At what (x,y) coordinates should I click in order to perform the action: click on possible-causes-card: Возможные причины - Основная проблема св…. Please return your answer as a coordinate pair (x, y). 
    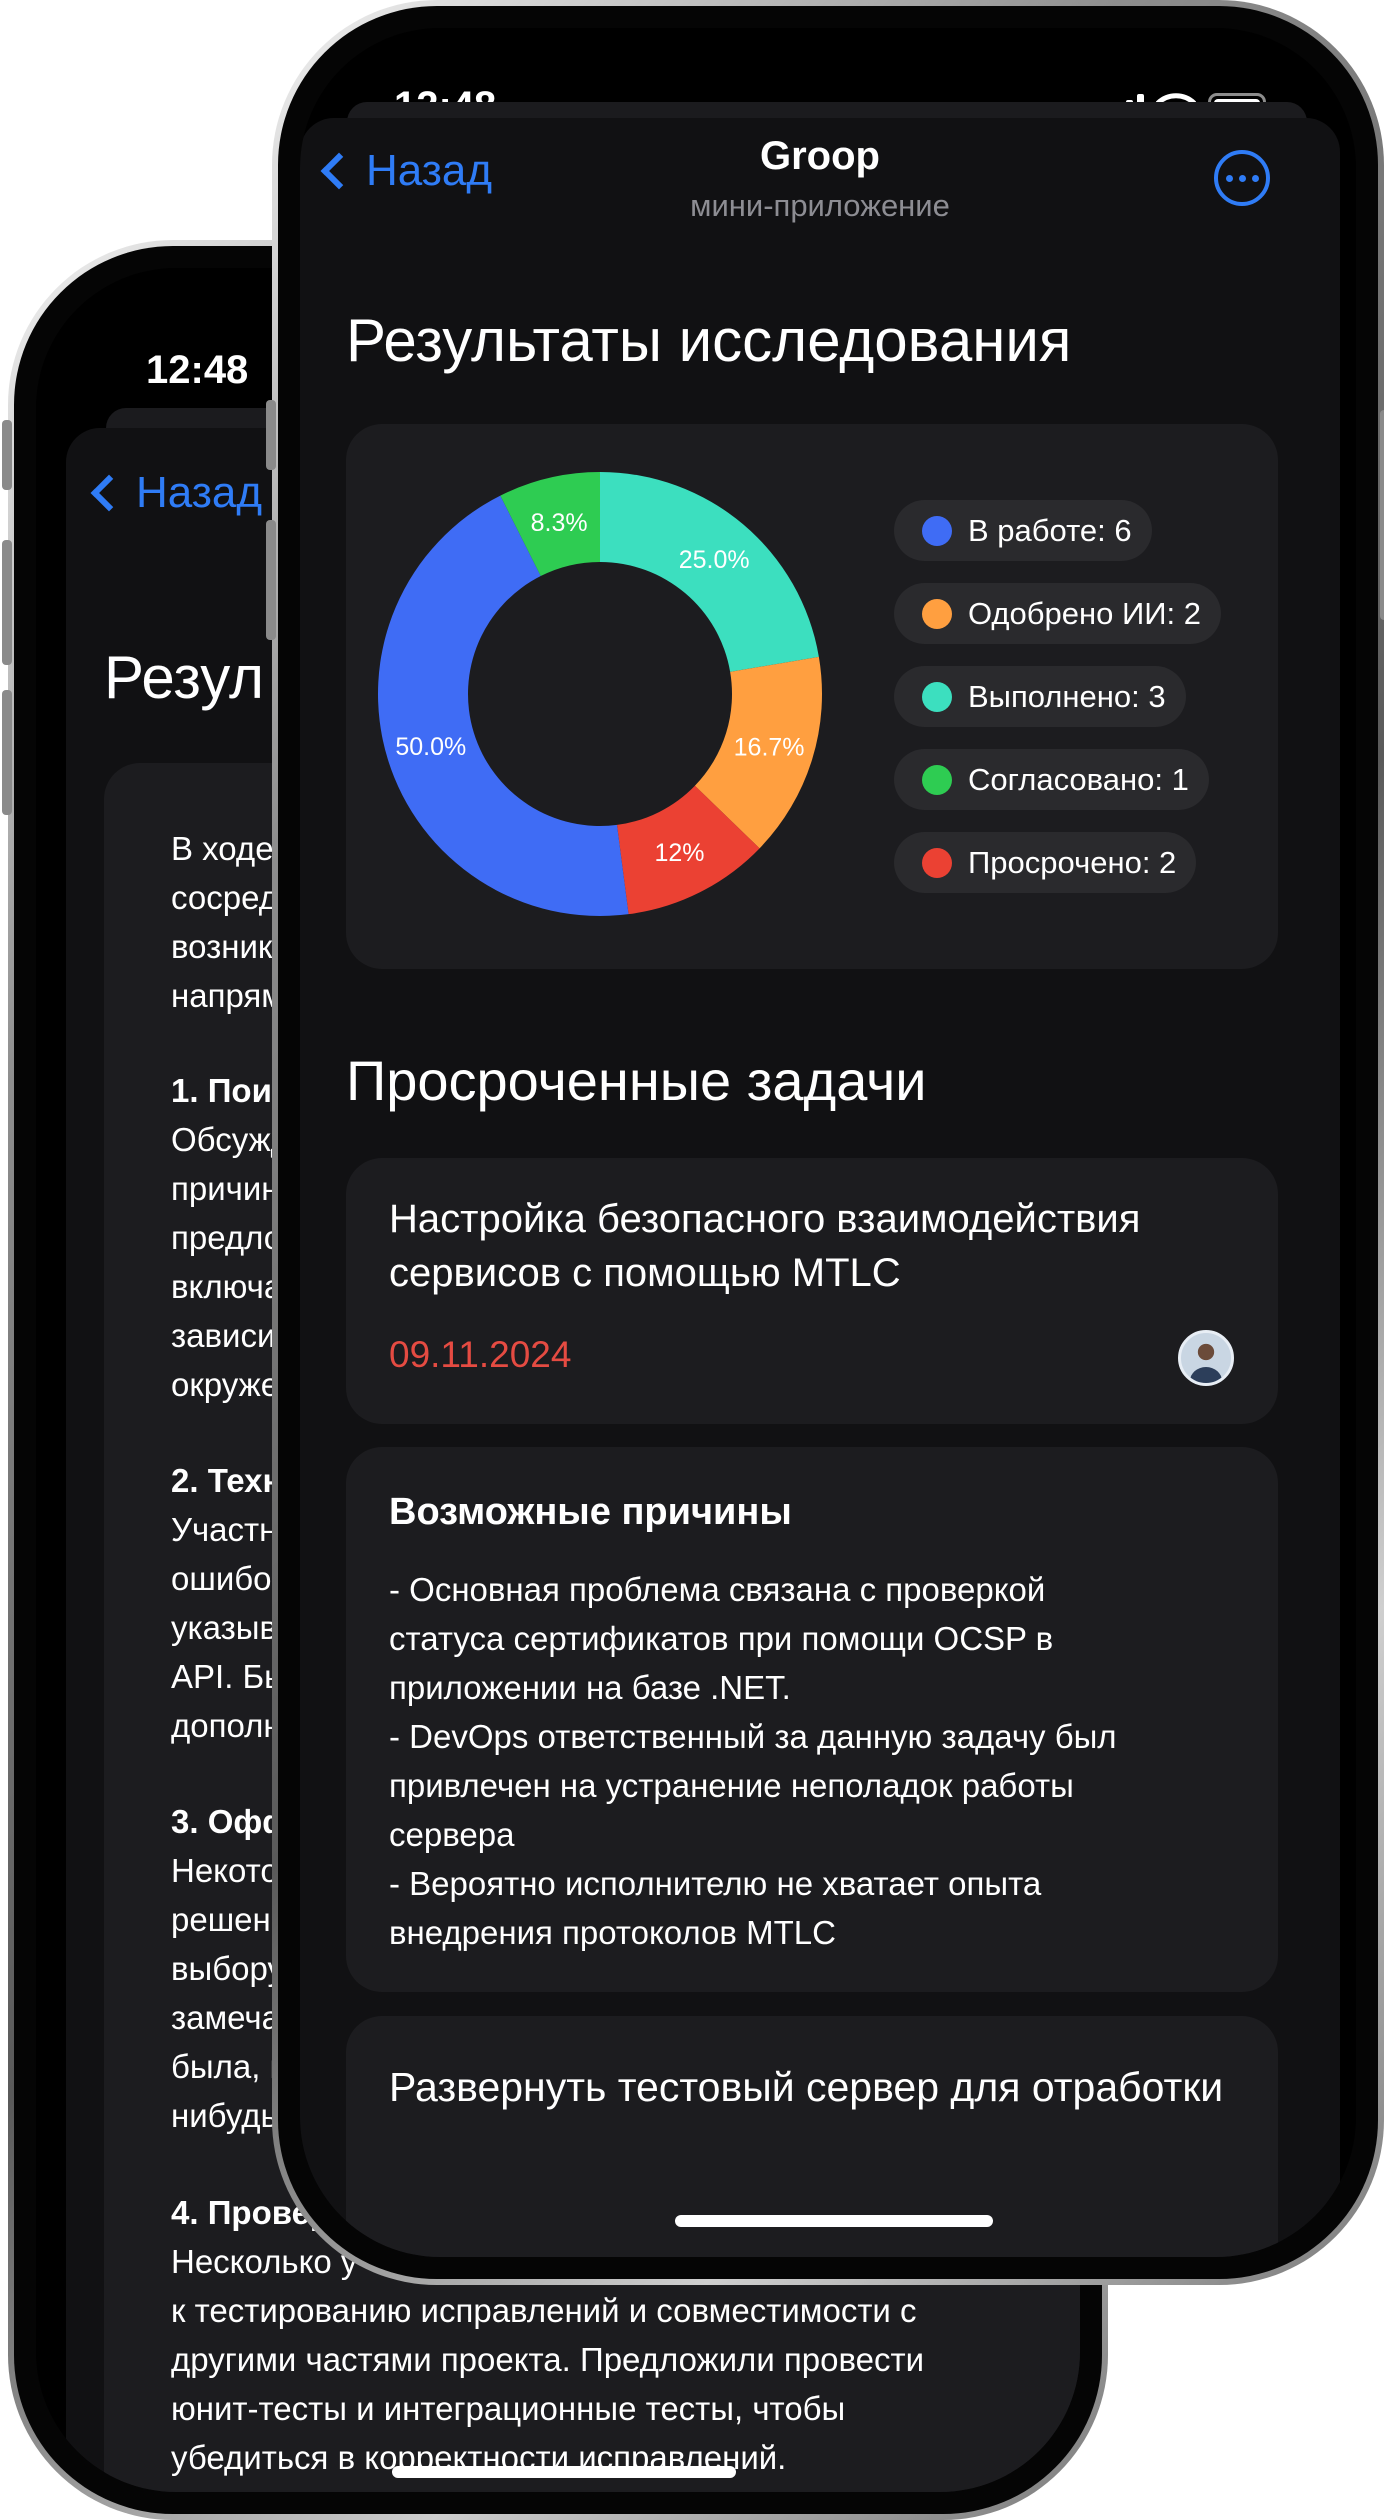
    Looking at the image, I should click on (812, 1719).